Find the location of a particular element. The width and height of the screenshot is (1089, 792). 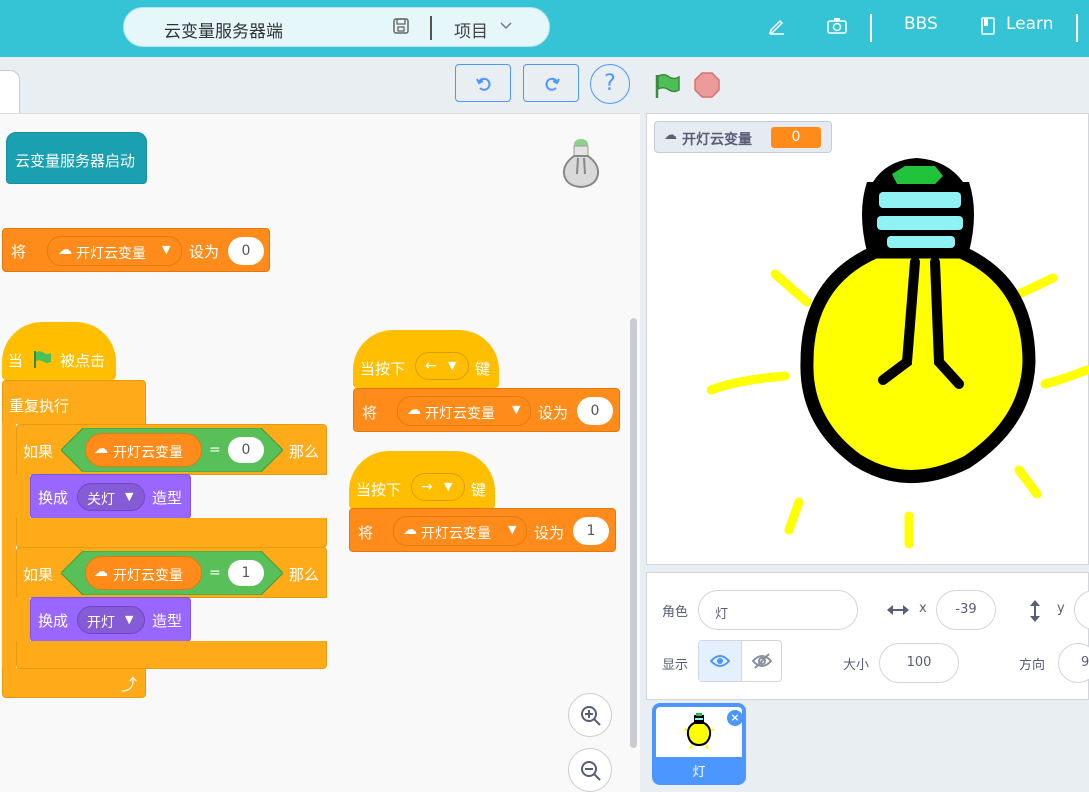

x-arrows-icon is located at coordinates (898, 610).